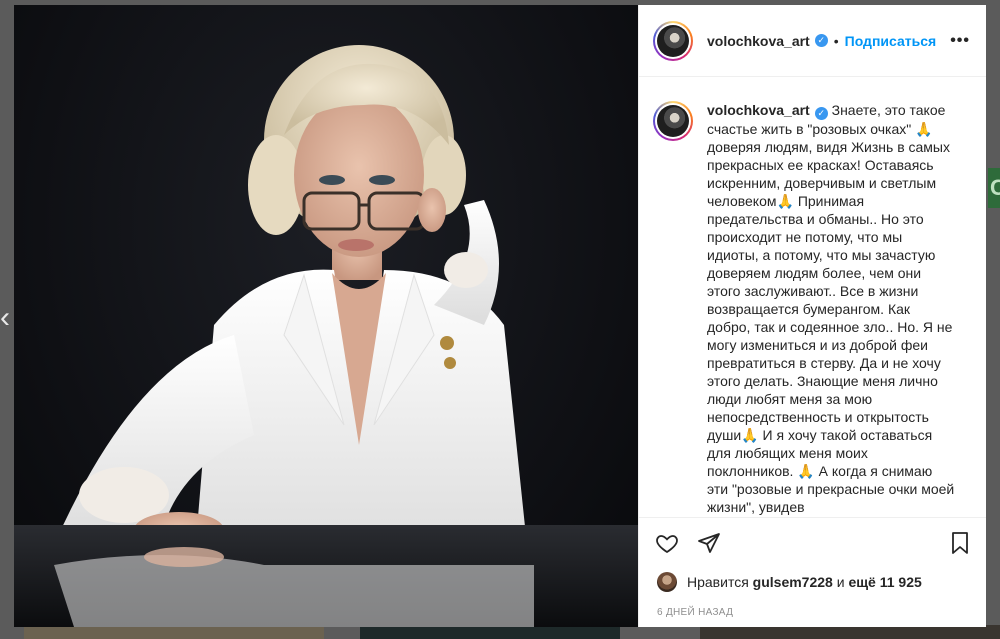 The image size is (1000, 639). Describe the element at coordinates (812, 41) in the screenshot. I see `post-header: volochkova_art ✓ • Подписаться •••` at that location.